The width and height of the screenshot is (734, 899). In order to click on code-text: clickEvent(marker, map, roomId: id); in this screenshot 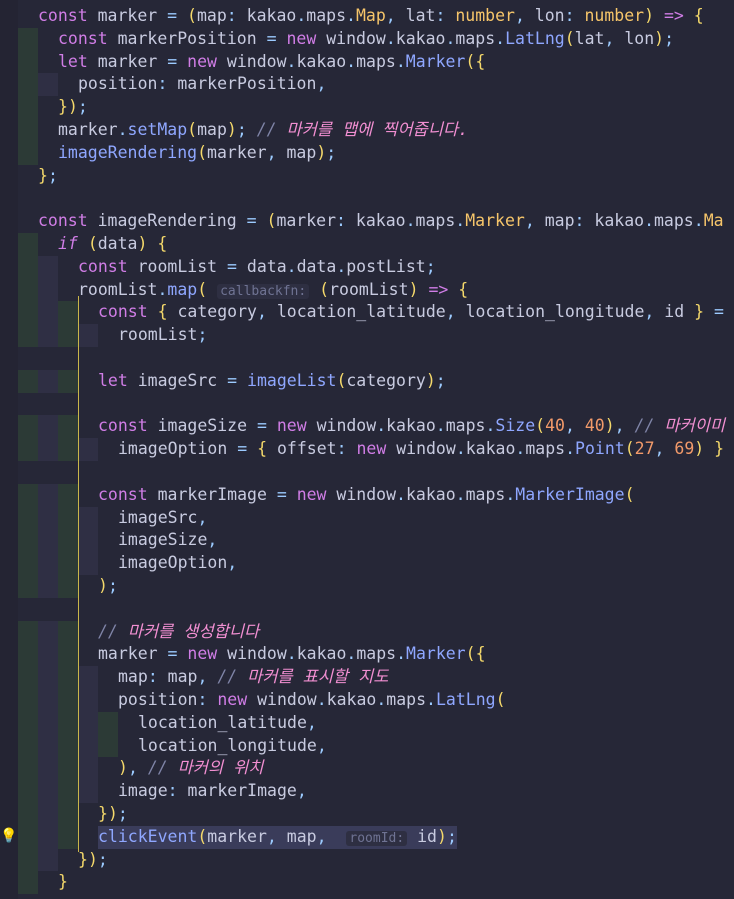, I will do `click(277, 837)`.